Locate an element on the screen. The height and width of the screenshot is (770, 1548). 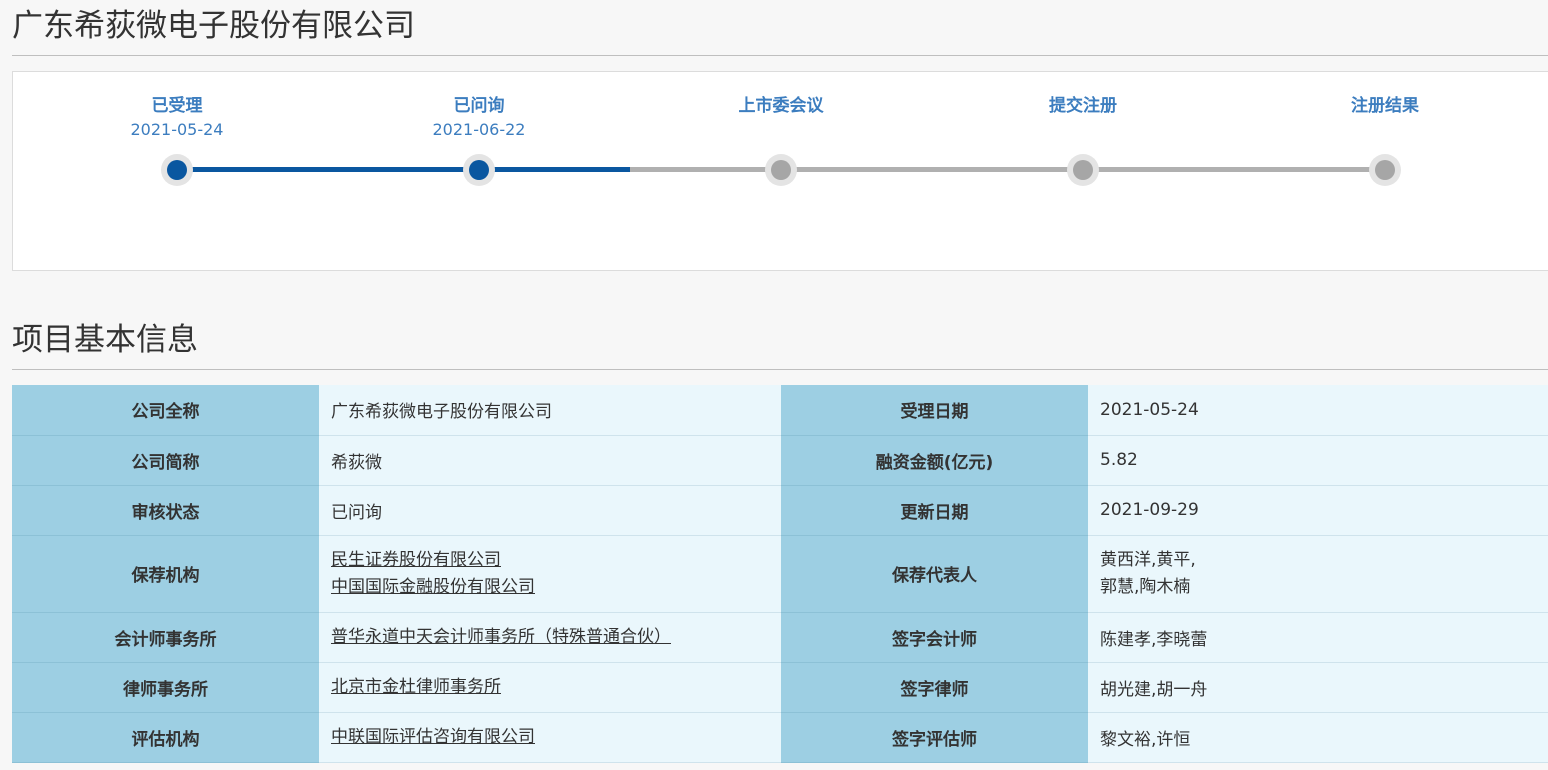
sponsor-link: 民生证券股份有限公司 is located at coordinates (550, 560).